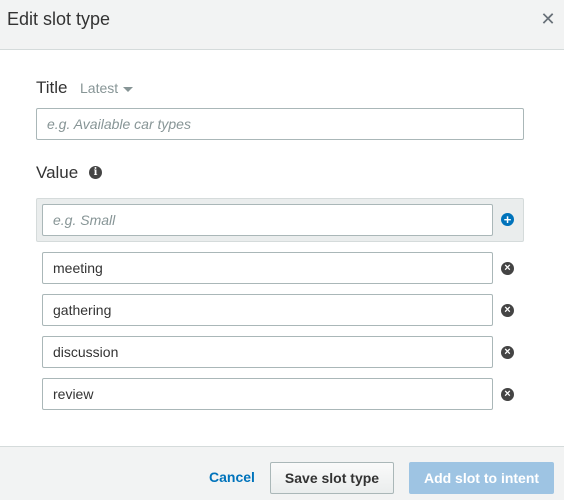 This screenshot has width=564, height=500. What do you see at coordinates (548, 19) in the screenshot?
I see `close-icon: ✕` at bounding box center [548, 19].